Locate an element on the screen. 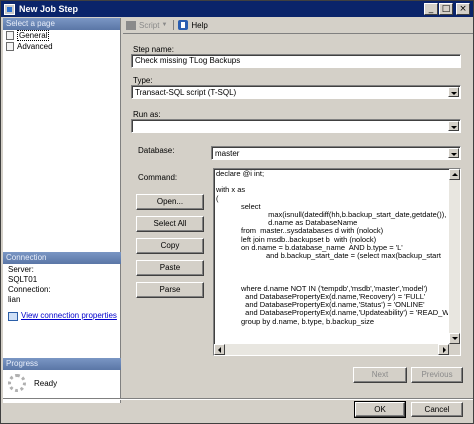 Image resolution: width=474 pixels, height=424 pixels. horizontal-scrollbar is located at coordinates (331, 349).